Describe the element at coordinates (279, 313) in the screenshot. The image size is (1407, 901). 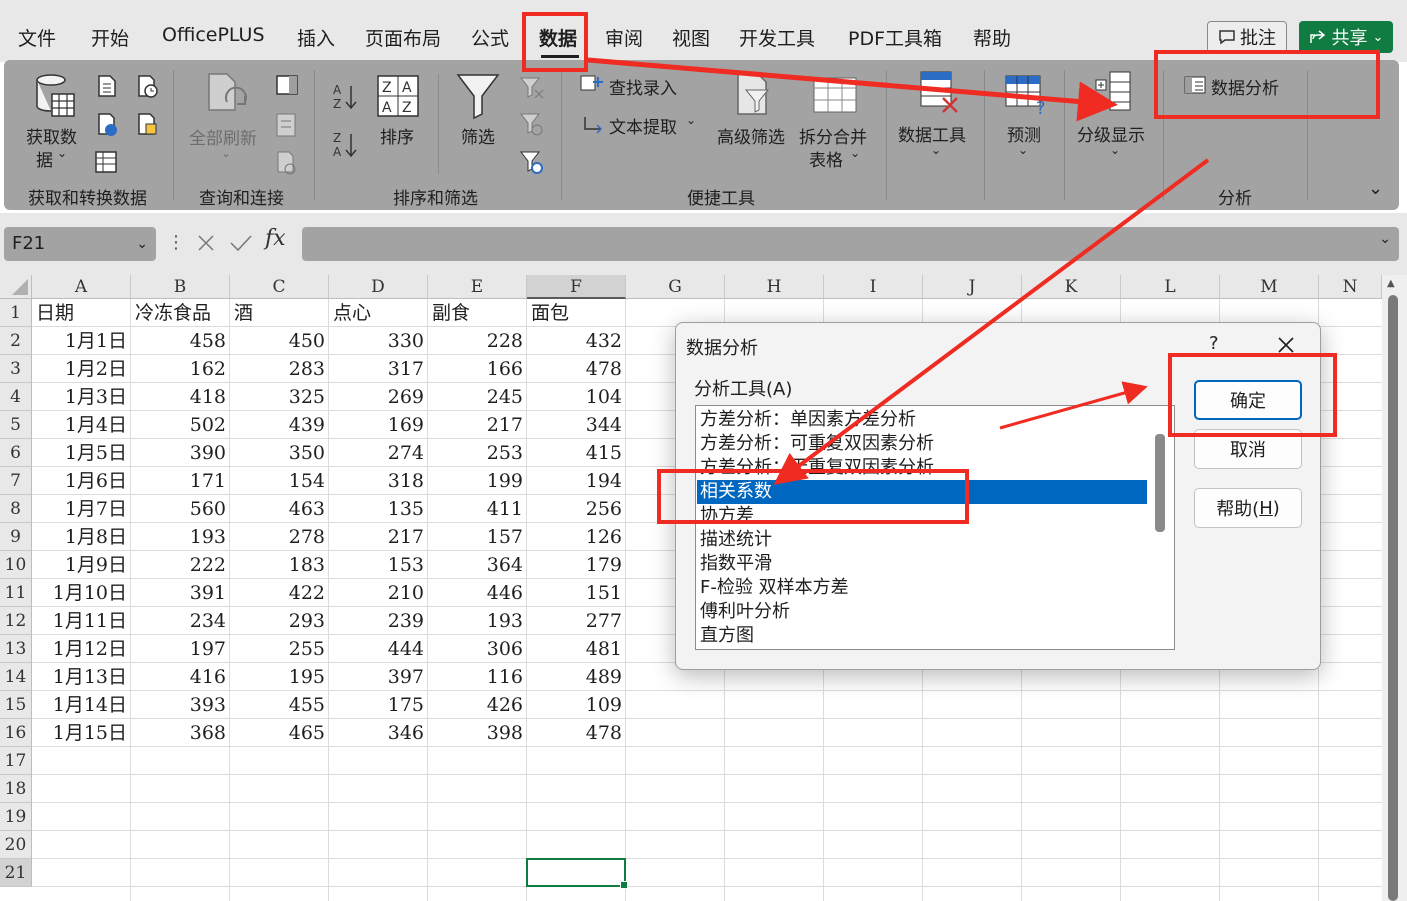
I see `cell-c1: 酒` at that location.